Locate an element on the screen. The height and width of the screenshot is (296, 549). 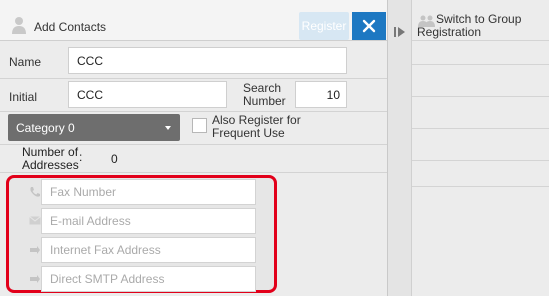
initial-label: Initial is located at coordinates (23, 97).